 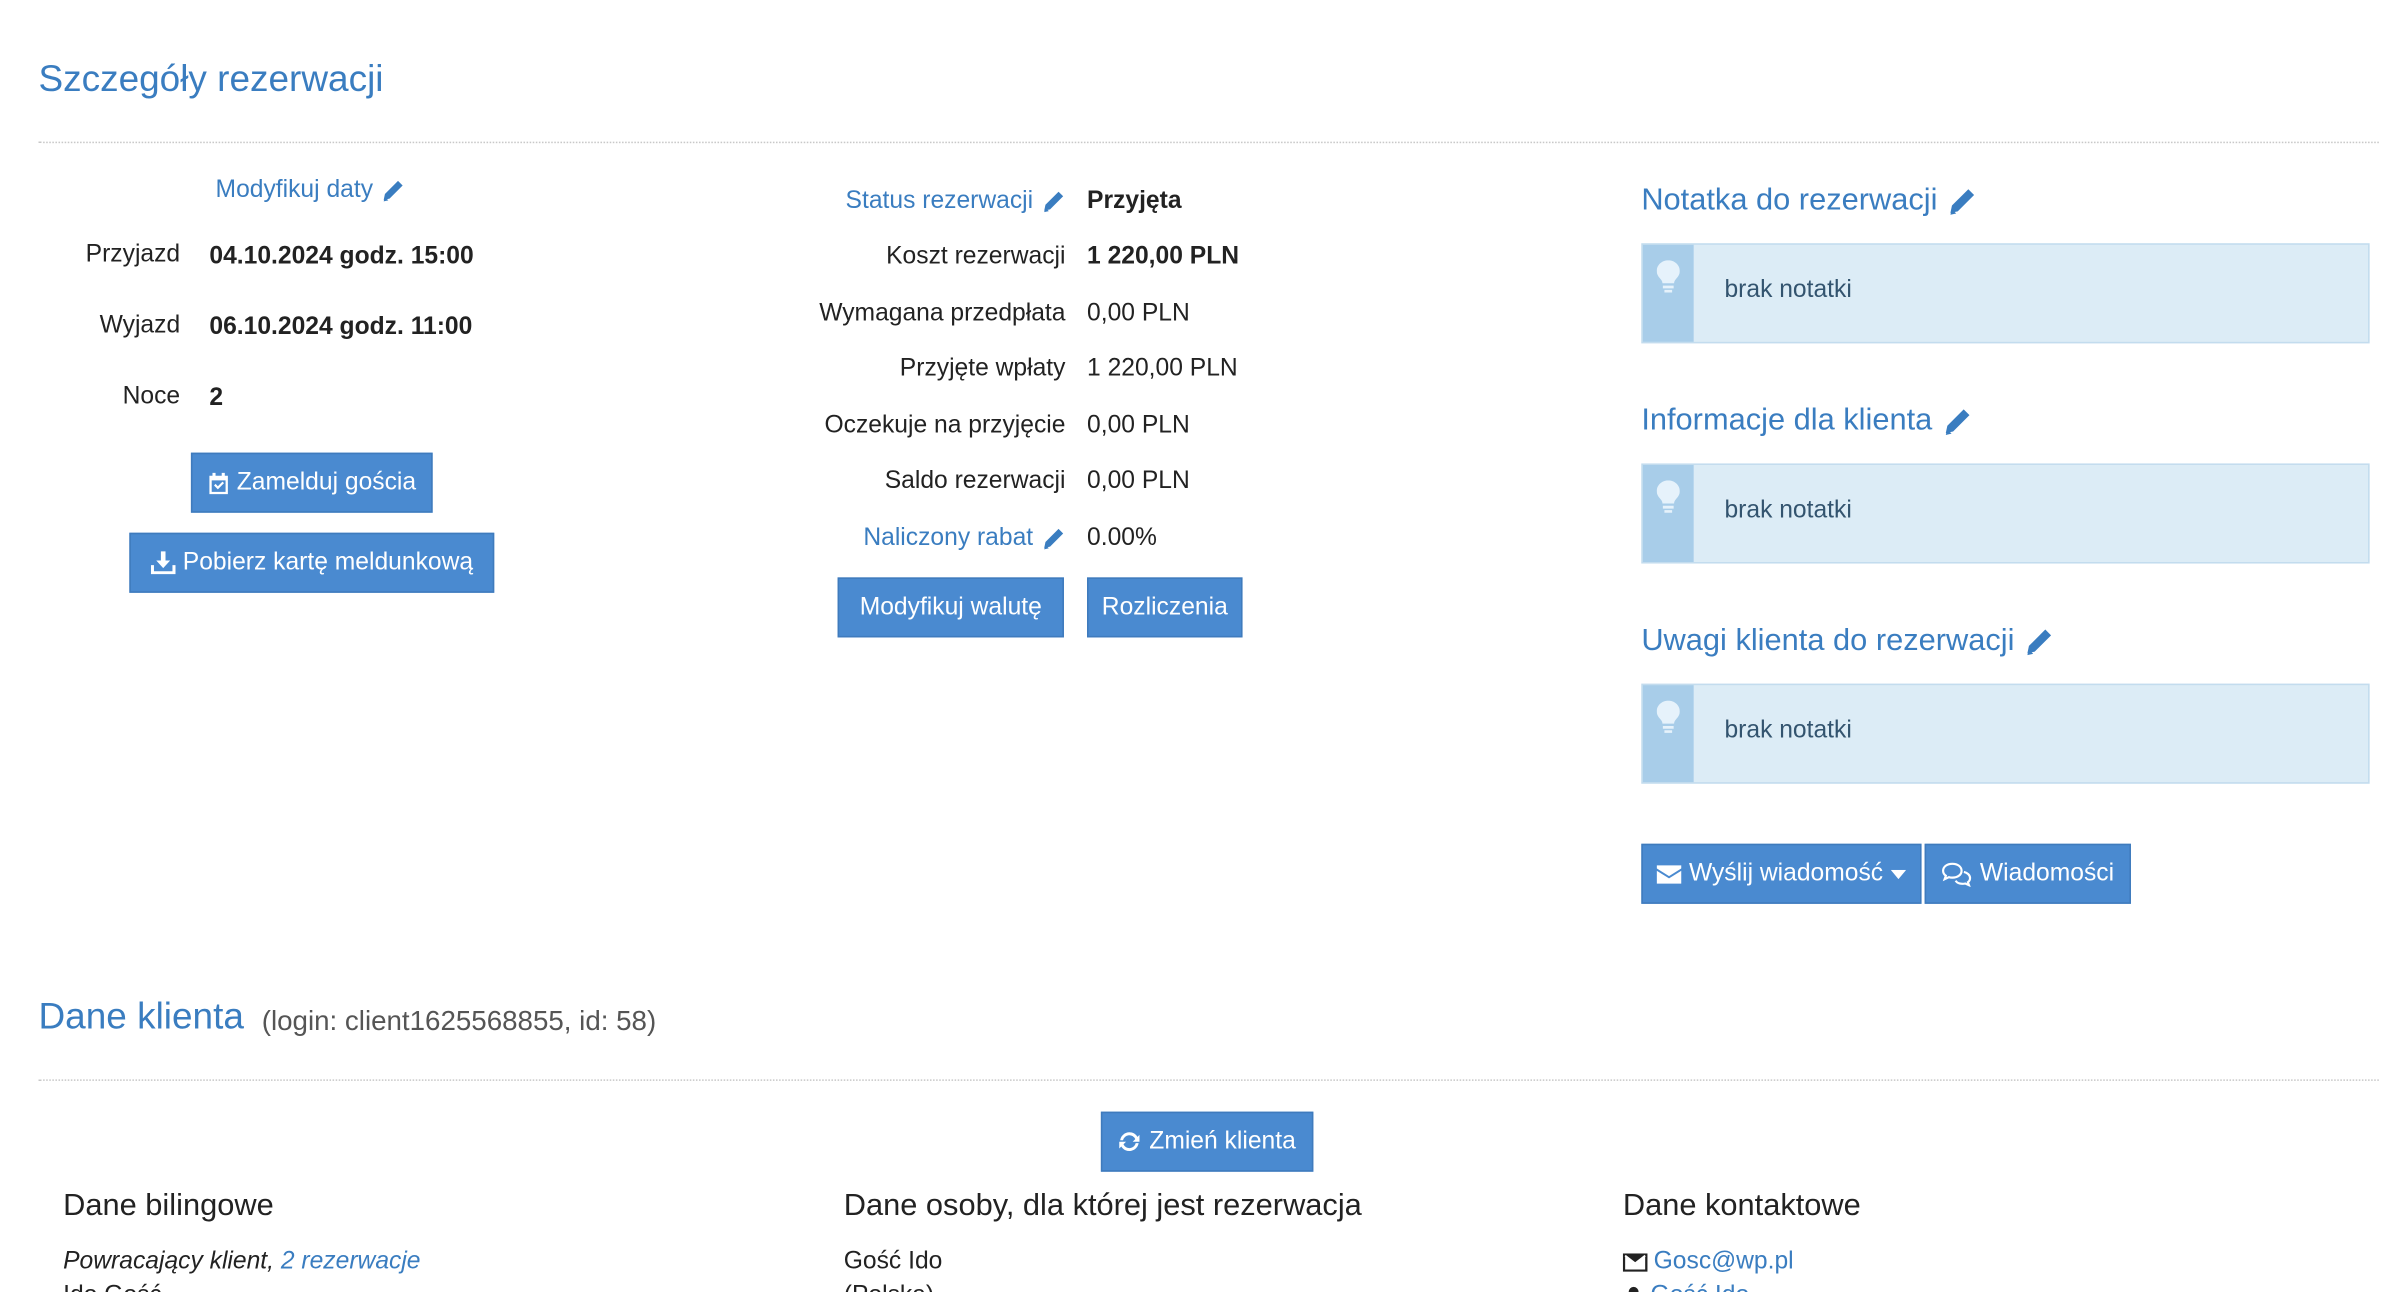 I want to click on send-message-button: Wyślij wiadomość, so click(x=1781, y=873).